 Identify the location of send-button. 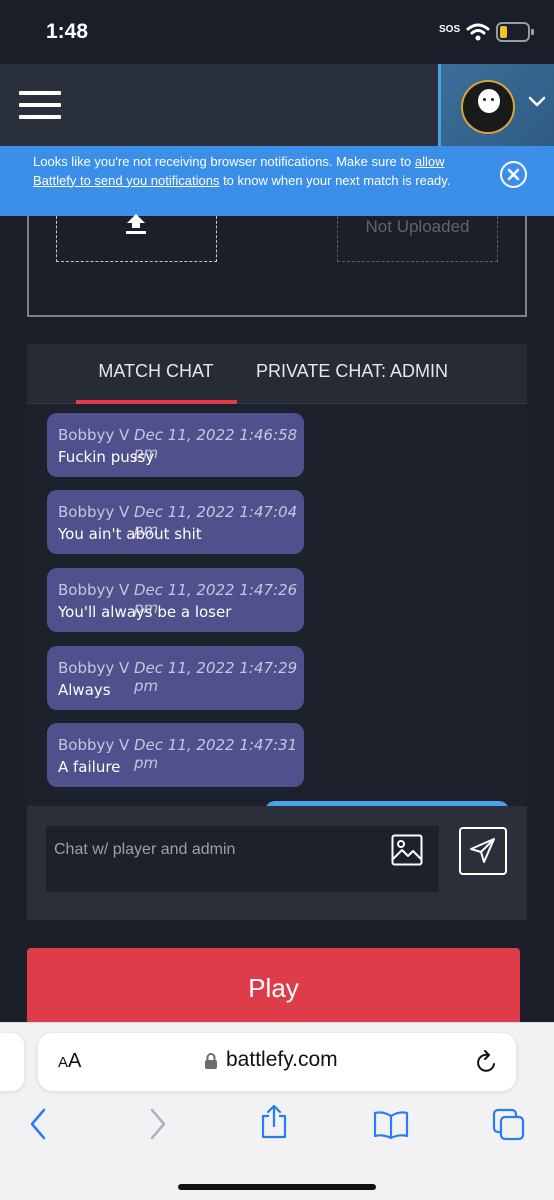
(483, 851).